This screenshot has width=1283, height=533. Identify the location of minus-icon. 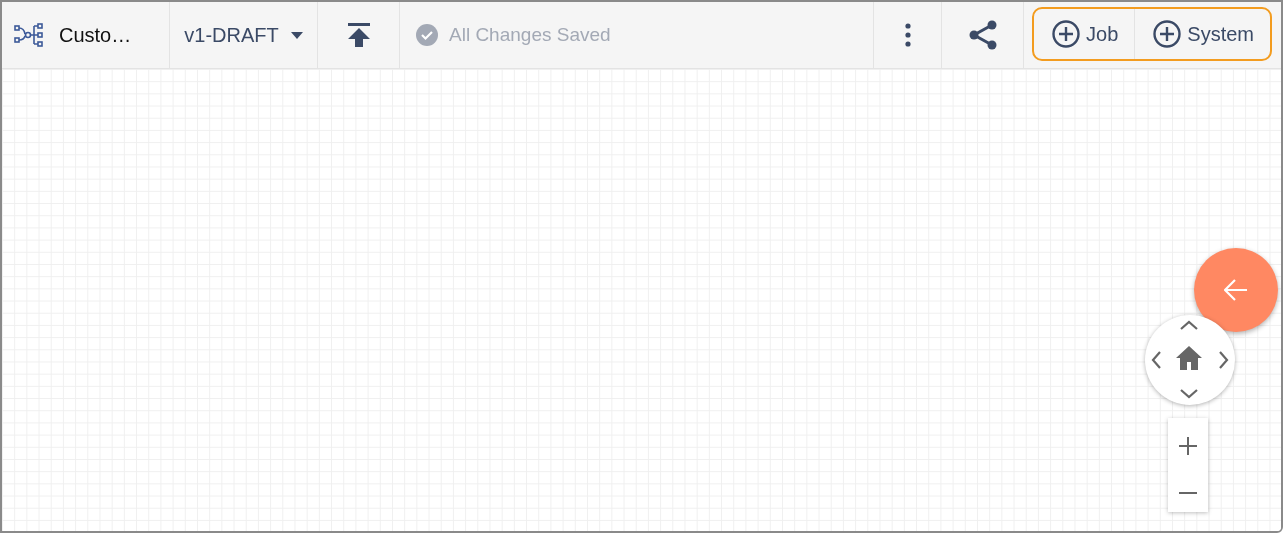
(1188, 492).